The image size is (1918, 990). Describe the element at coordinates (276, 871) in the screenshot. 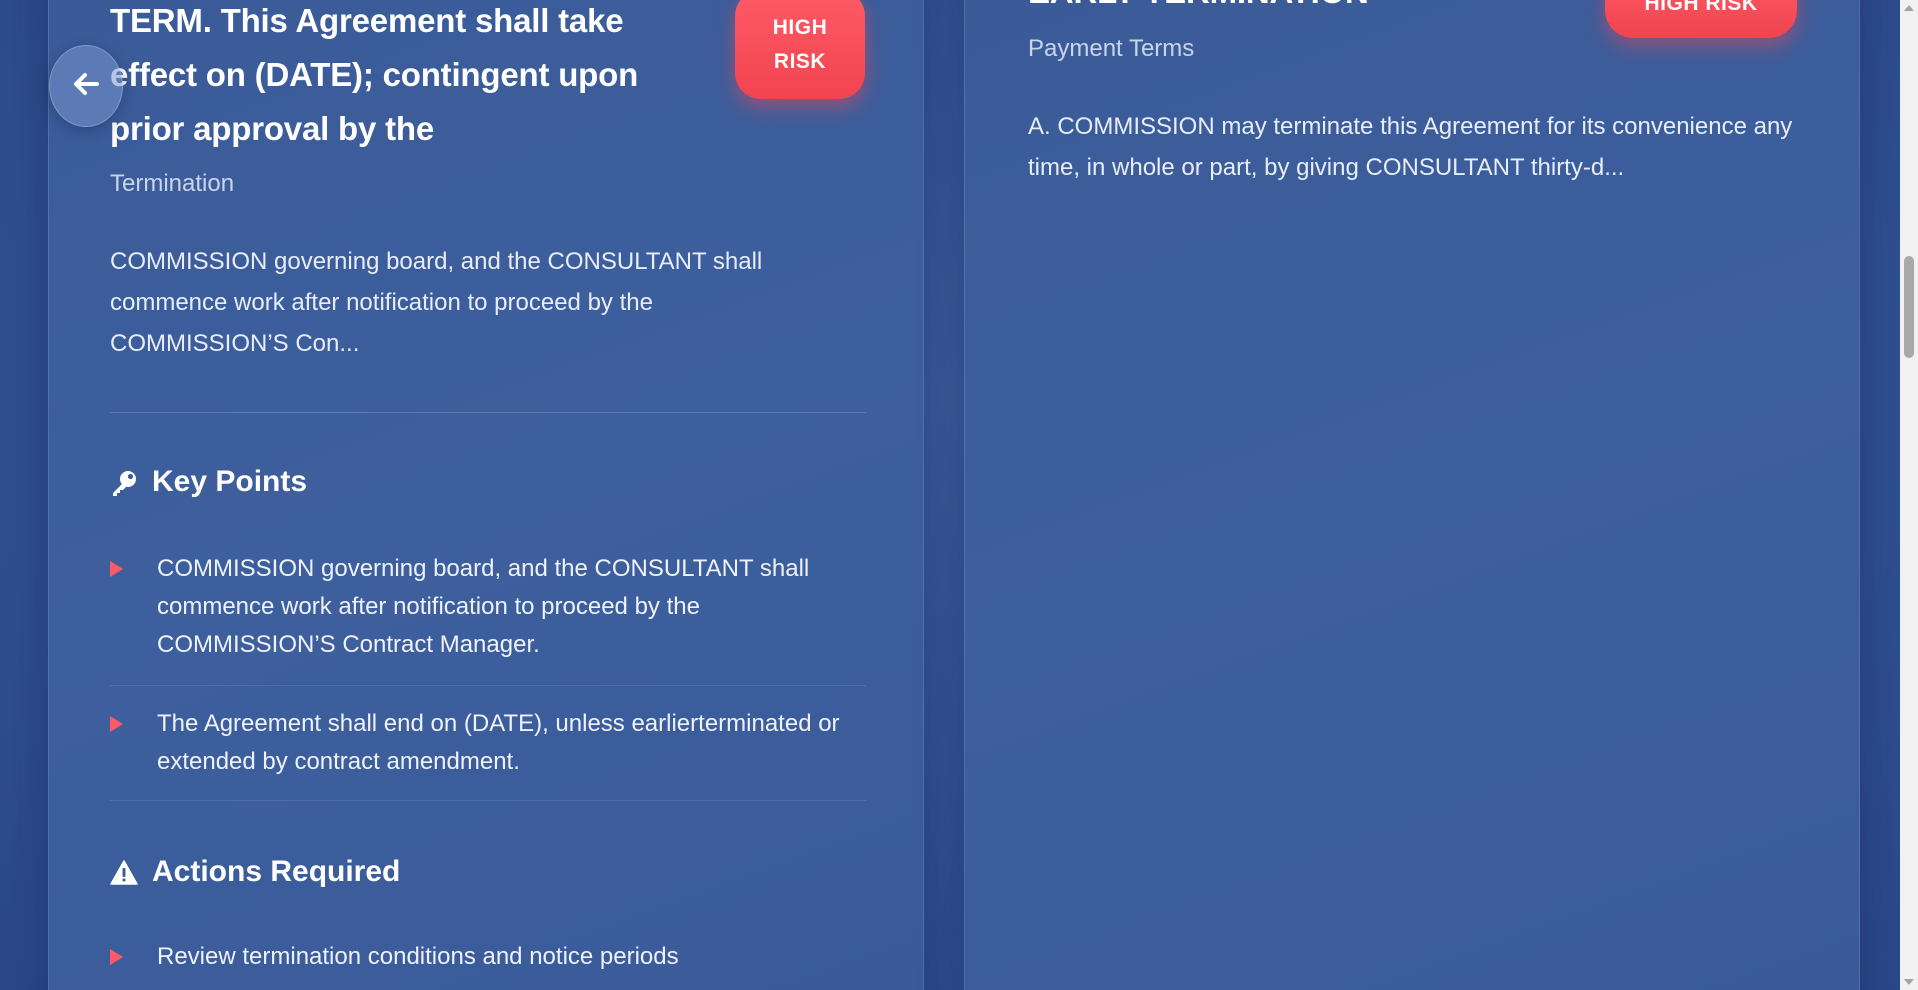

I see `actions-required-heading-label: Actions Required` at that location.